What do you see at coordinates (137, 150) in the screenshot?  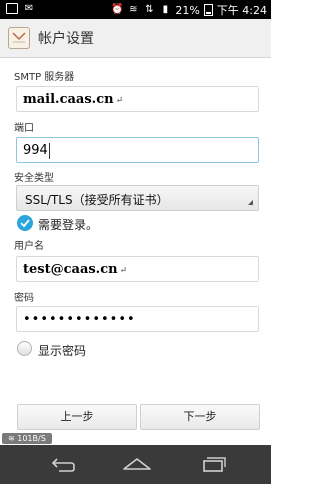 I see `port-input: 994` at bounding box center [137, 150].